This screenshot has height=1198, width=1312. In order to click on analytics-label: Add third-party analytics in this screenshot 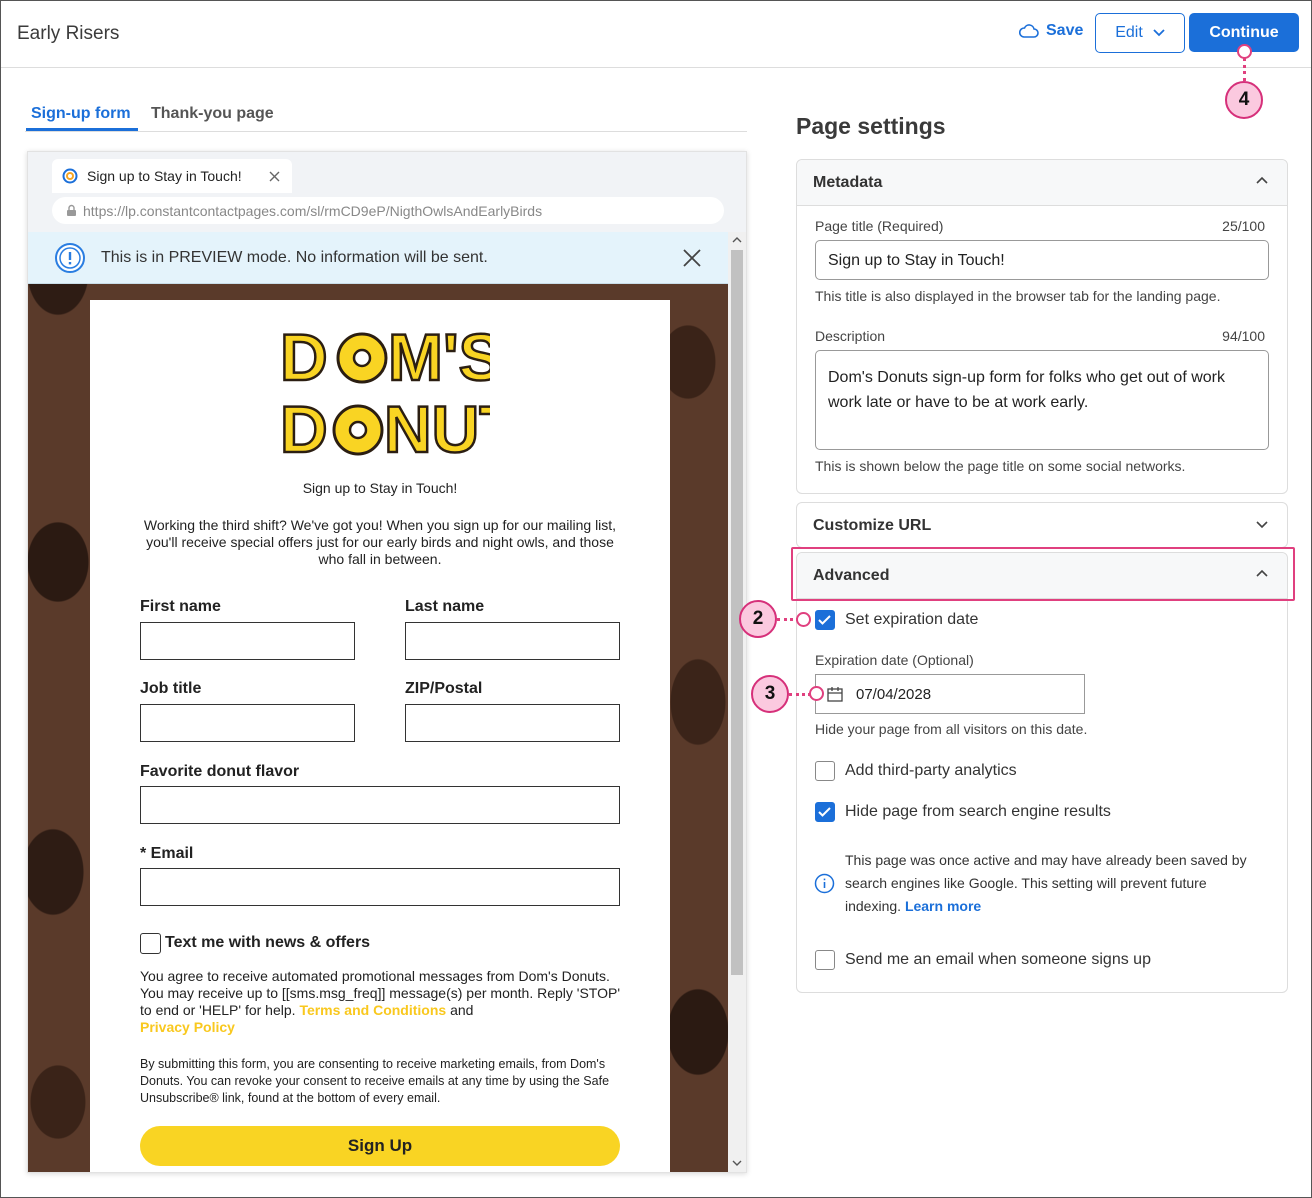, I will do `click(931, 770)`.